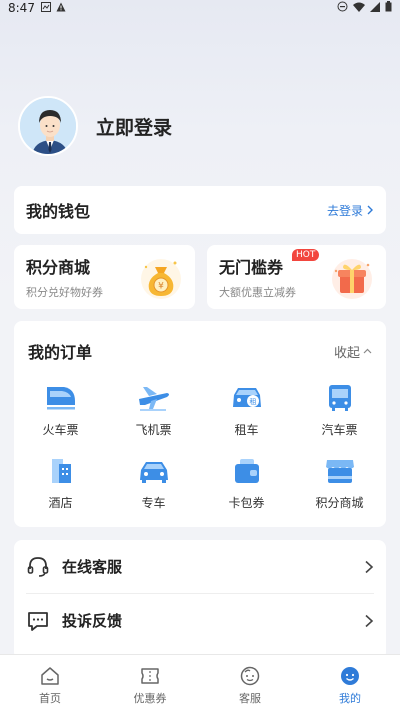  I want to click on order-item-card-wallet: 卡包券, so click(246, 482).